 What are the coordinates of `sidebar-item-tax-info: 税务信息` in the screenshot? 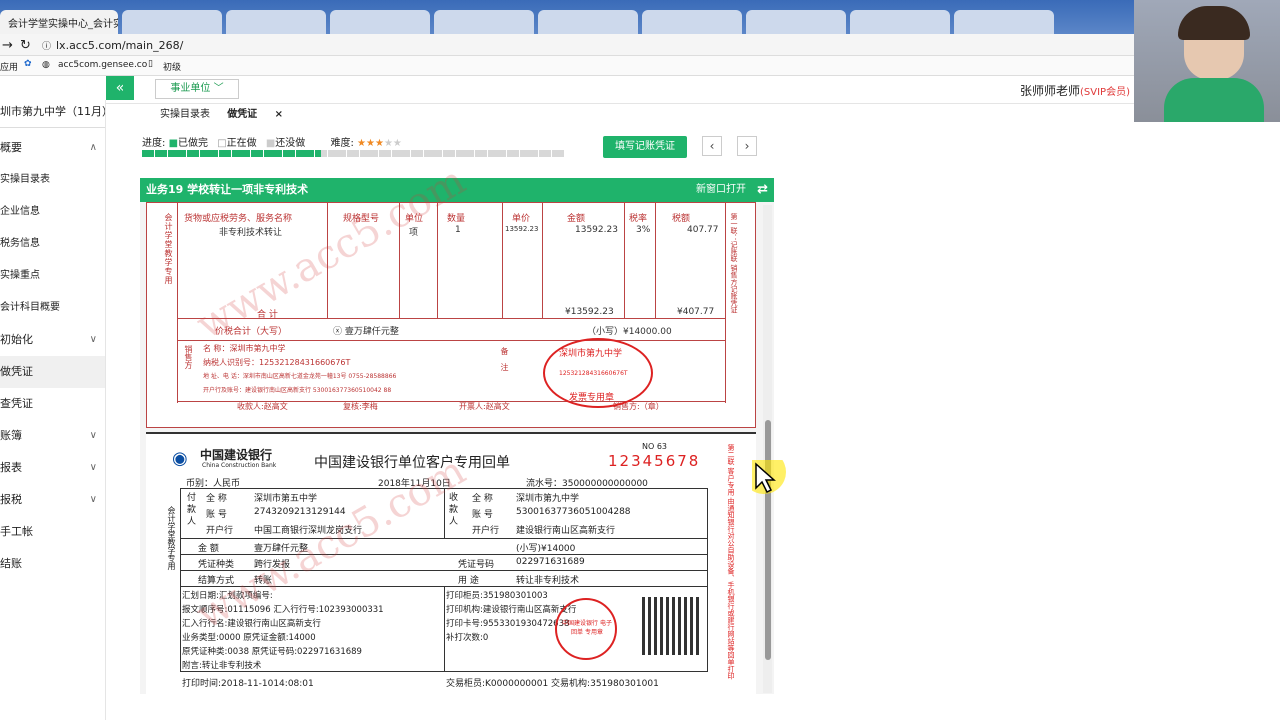 It's located at (52, 244).